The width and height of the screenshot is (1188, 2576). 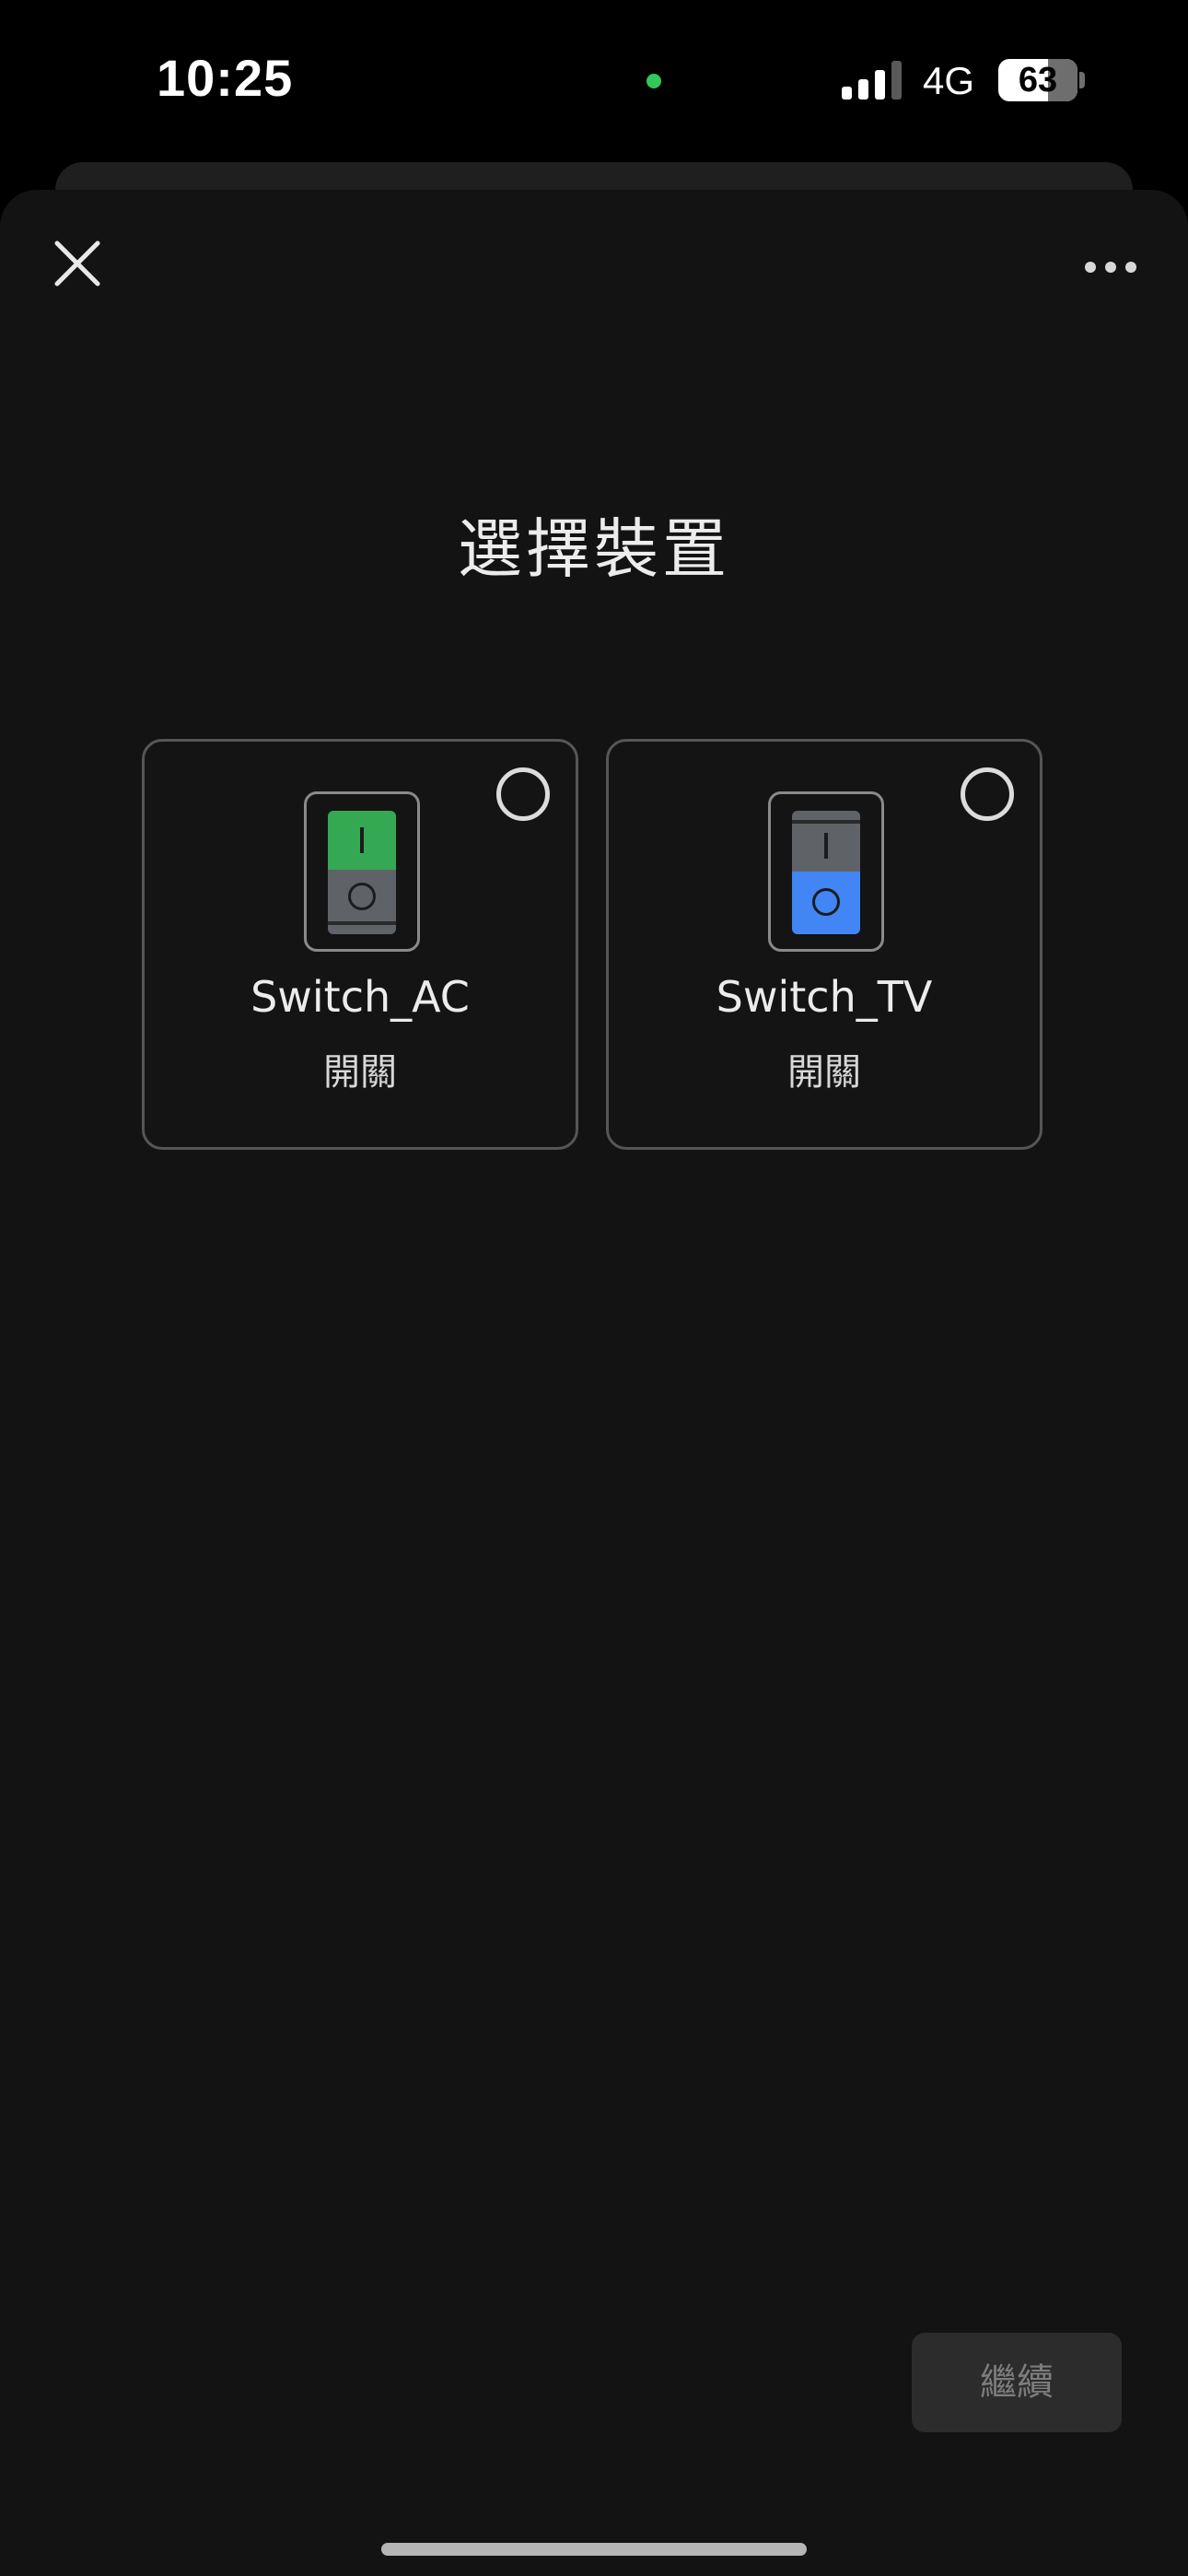 What do you see at coordinates (594, 2549) in the screenshot?
I see `home-indicator` at bounding box center [594, 2549].